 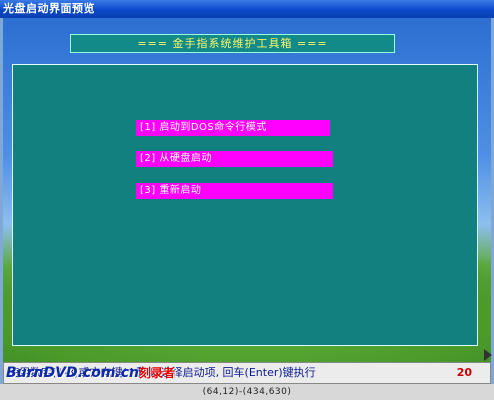 What do you see at coordinates (108, 373) in the screenshot?
I see `watermark-domain: .com.cn` at bounding box center [108, 373].